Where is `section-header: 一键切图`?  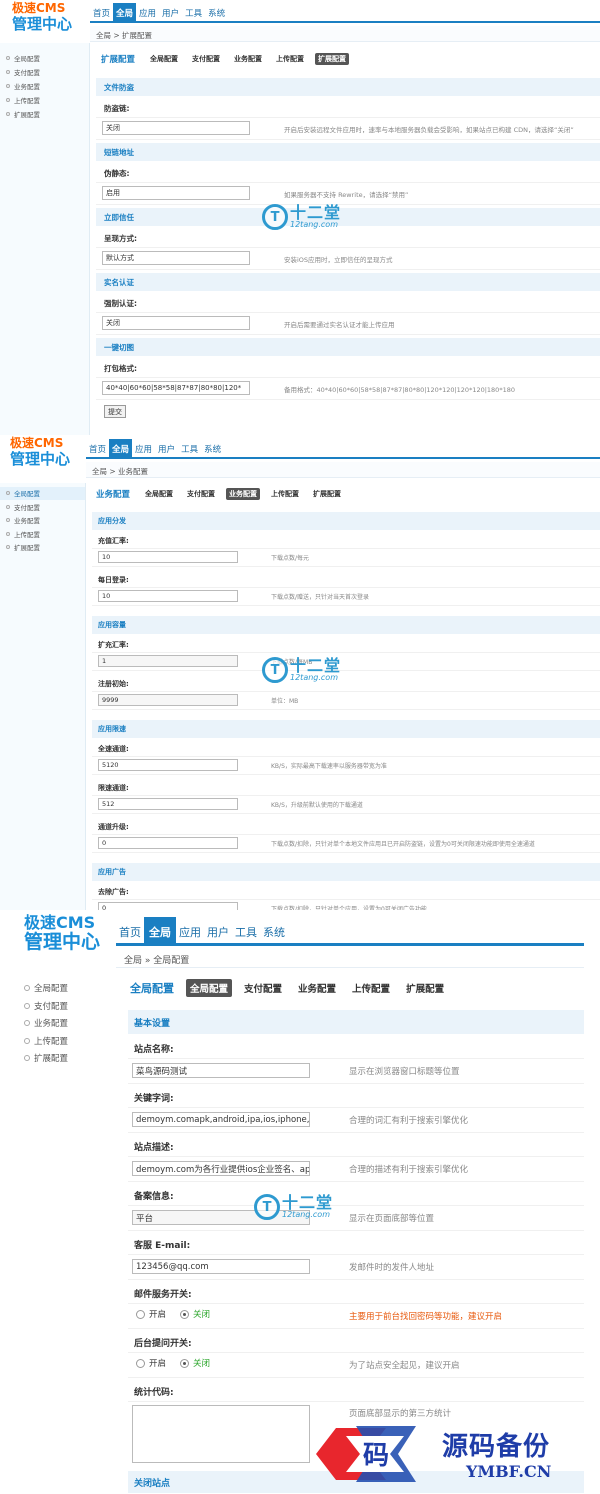
section-header: 一键切图 is located at coordinates (348, 347).